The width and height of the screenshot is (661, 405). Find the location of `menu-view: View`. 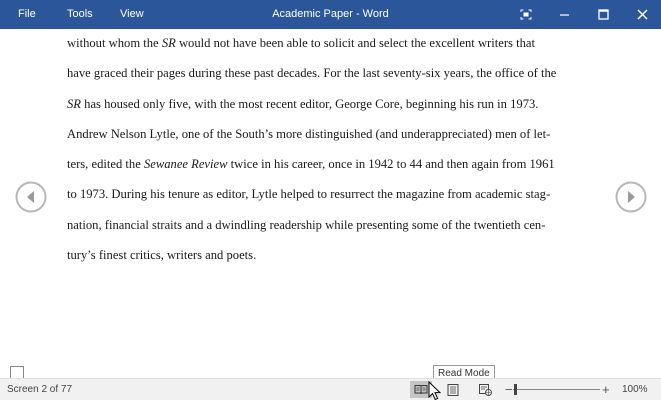

menu-view: View is located at coordinates (132, 14).